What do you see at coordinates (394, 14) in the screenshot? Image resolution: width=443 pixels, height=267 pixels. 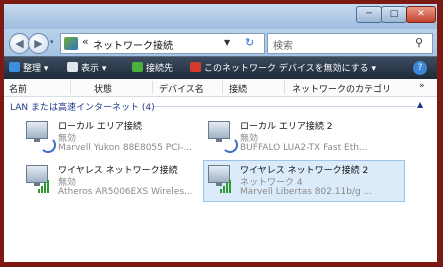 I see `maximize-button: □` at bounding box center [394, 14].